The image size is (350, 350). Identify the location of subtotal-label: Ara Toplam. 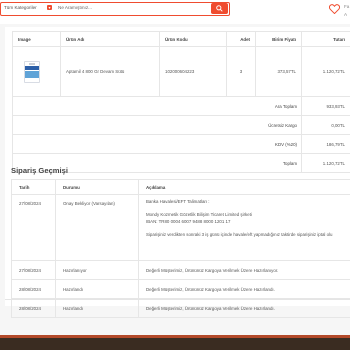
(157, 106).